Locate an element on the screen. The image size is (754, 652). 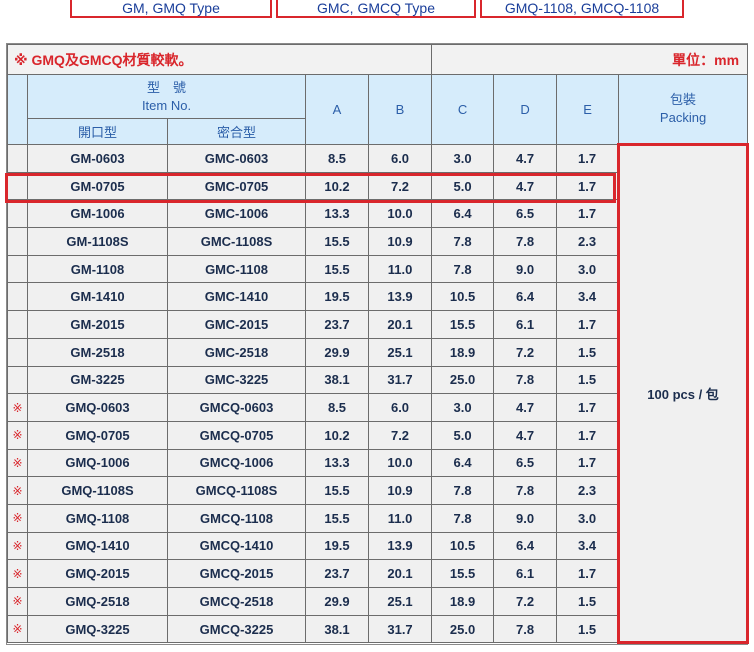
closed-type-cell: GMC-1006 is located at coordinates (236, 214).